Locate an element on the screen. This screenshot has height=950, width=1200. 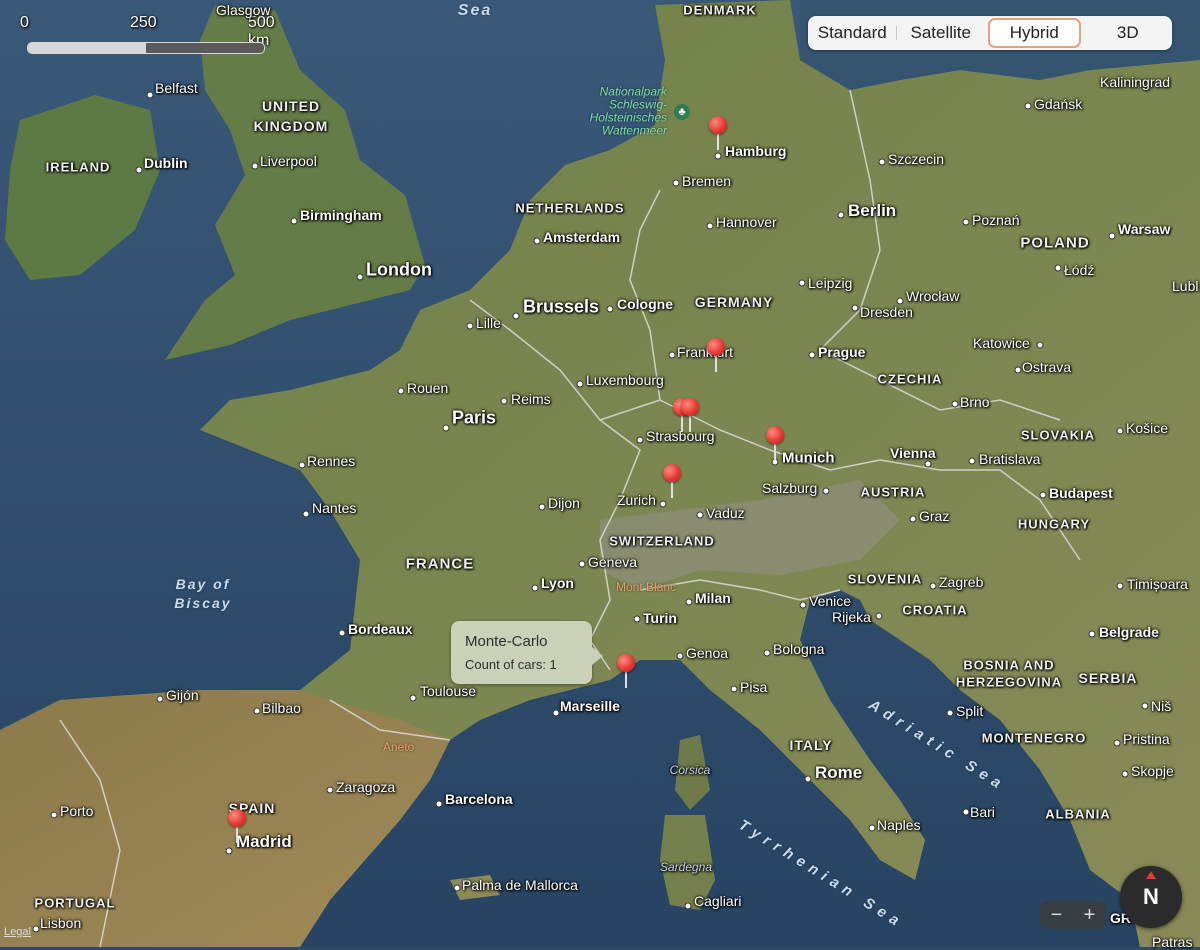
map-type-standard: Standard is located at coordinates (852, 33).